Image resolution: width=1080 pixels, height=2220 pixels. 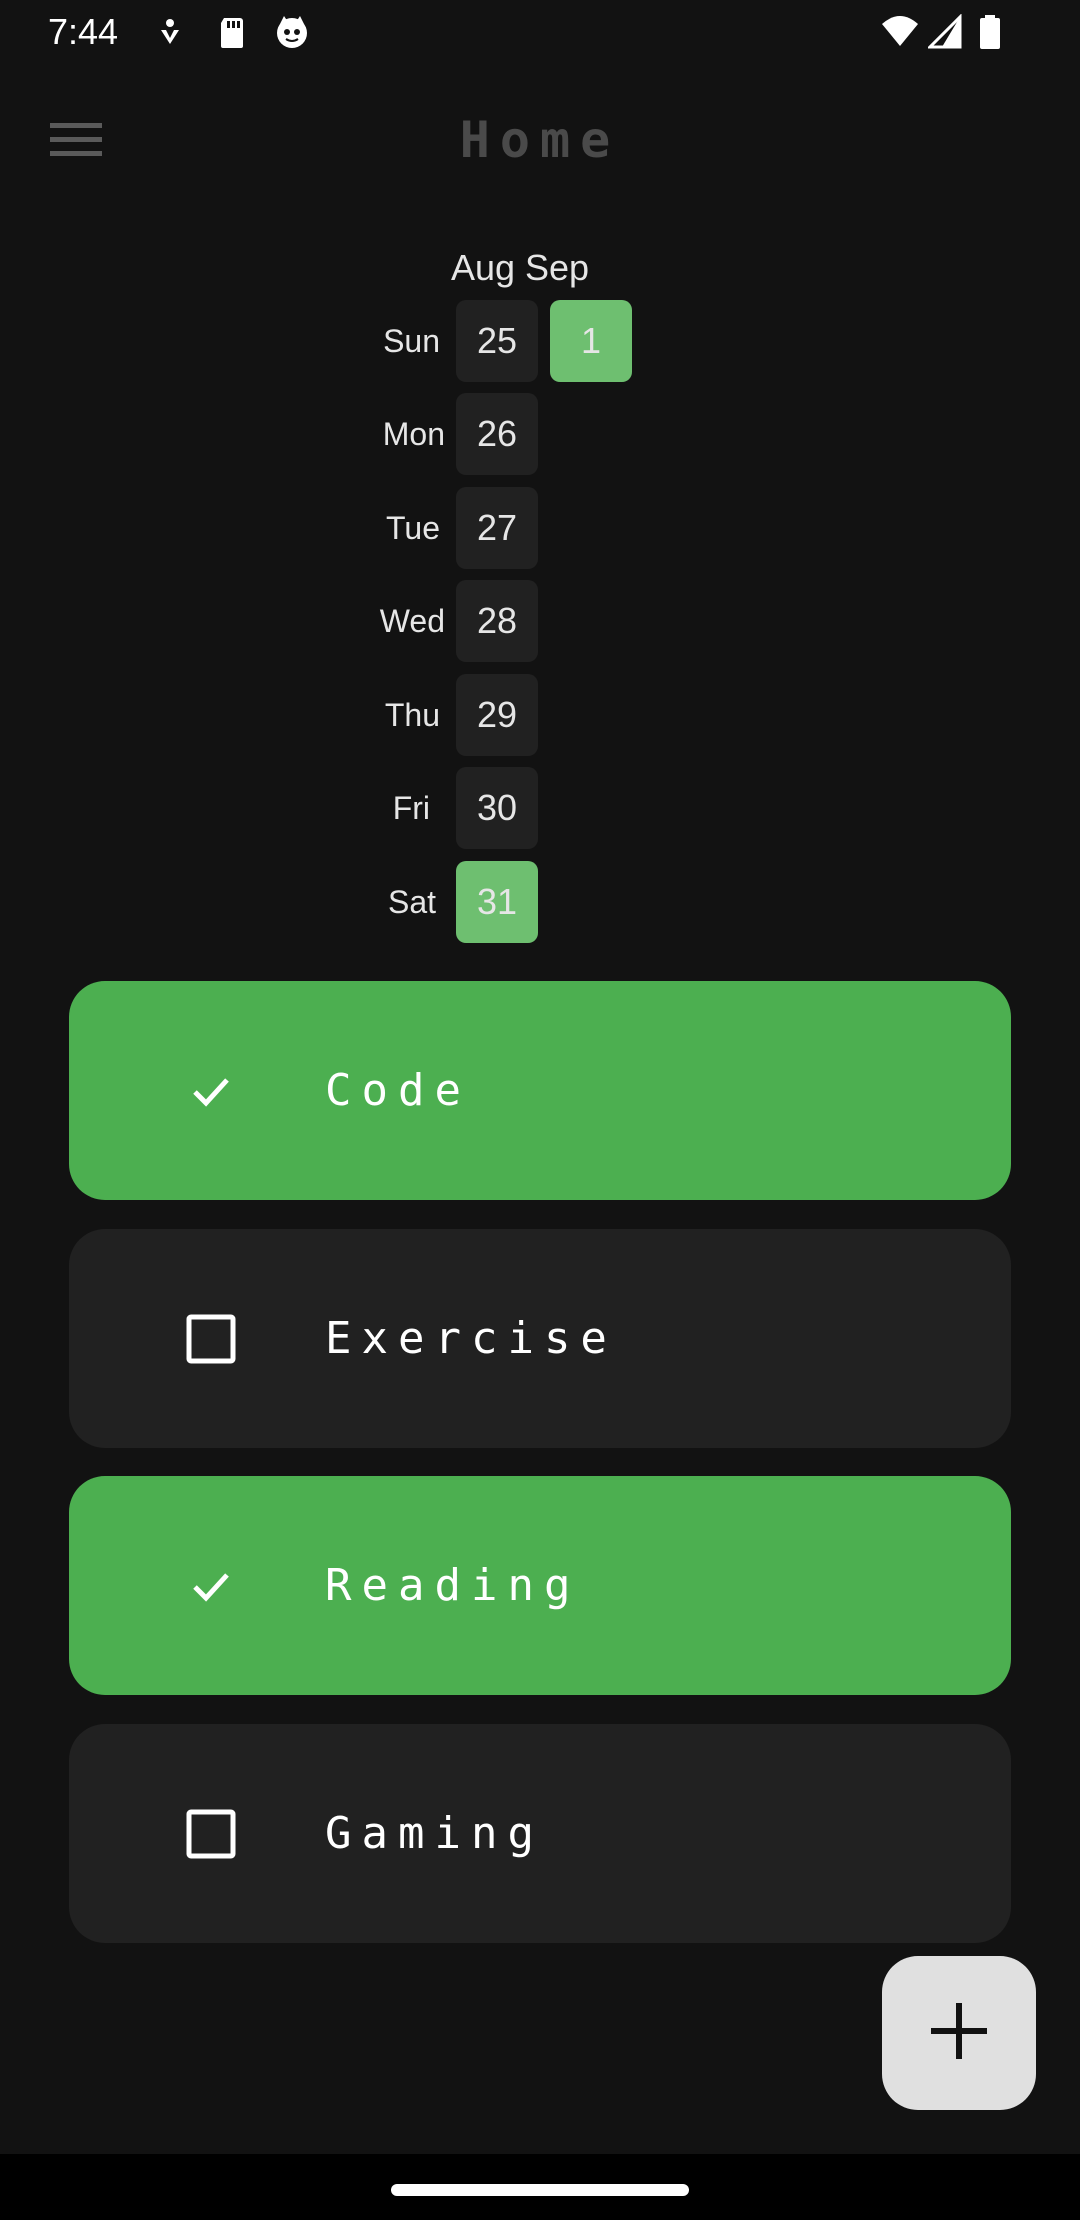 What do you see at coordinates (497, 434) in the screenshot?
I see `day-cell-aug-26: 26` at bounding box center [497, 434].